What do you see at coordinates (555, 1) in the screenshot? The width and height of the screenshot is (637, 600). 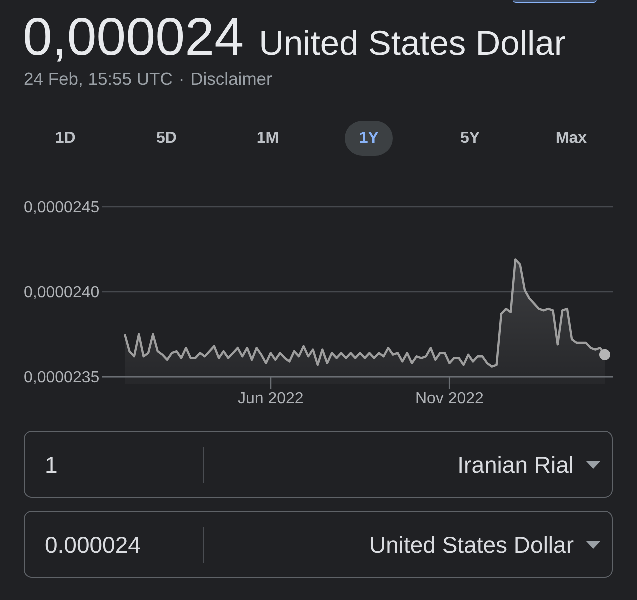 I see `partial-button` at bounding box center [555, 1].